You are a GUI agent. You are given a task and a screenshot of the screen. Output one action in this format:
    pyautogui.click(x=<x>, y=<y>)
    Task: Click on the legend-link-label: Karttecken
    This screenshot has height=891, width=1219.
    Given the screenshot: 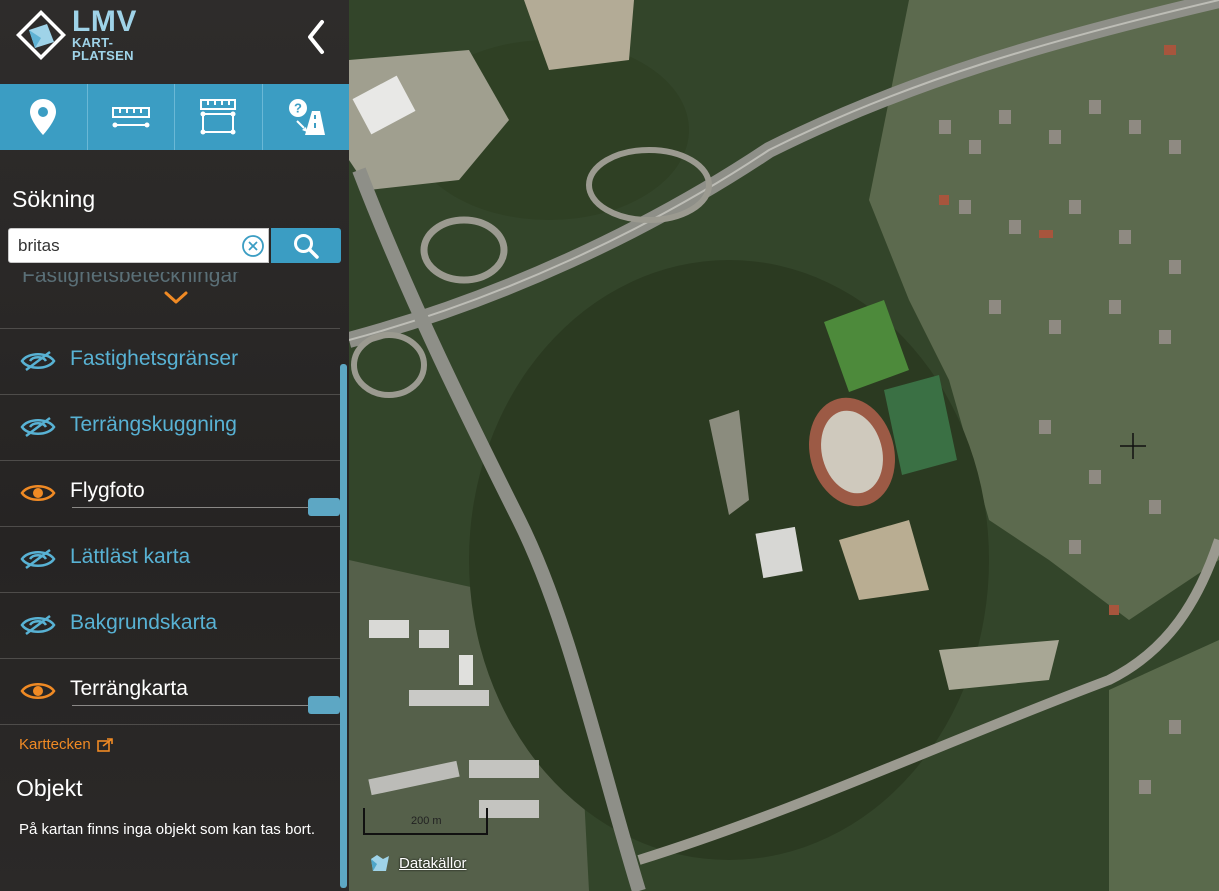 What is the action you would take?
    pyautogui.click(x=55, y=744)
    